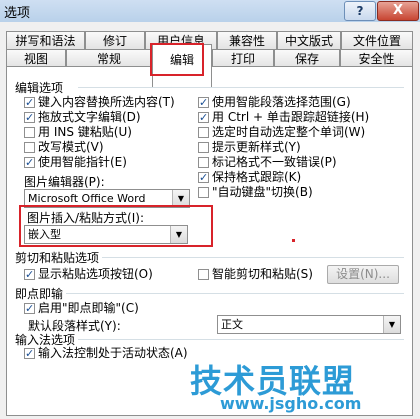  I want to click on tab-spelling-grammar: 拼写和语法, so click(45, 40).